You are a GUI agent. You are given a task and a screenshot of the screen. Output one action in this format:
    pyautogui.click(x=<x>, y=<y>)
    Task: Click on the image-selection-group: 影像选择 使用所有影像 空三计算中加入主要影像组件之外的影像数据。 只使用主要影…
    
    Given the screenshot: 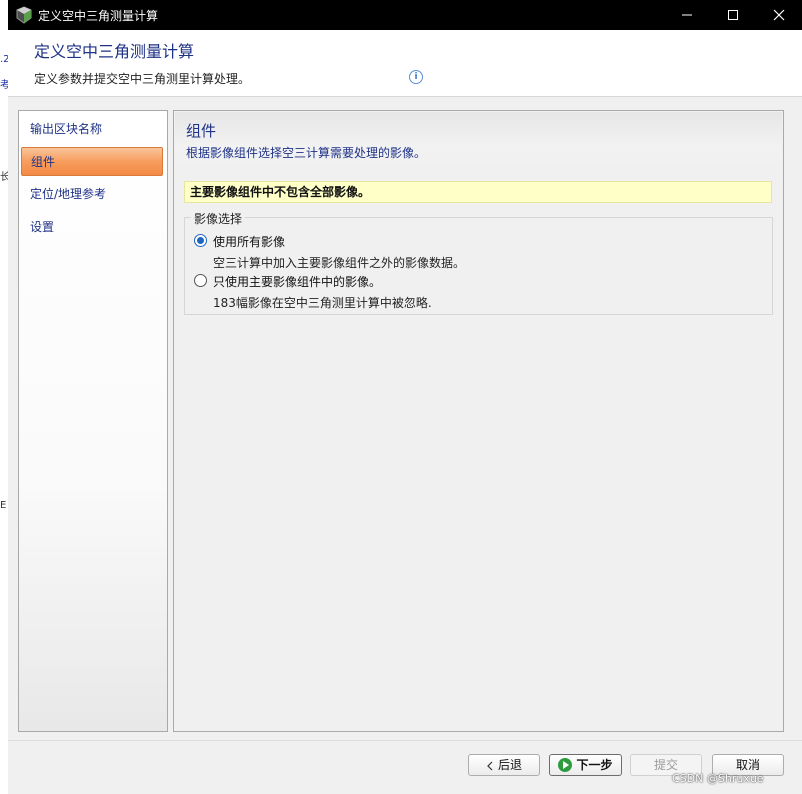 What is the action you would take?
    pyautogui.click(x=478, y=262)
    